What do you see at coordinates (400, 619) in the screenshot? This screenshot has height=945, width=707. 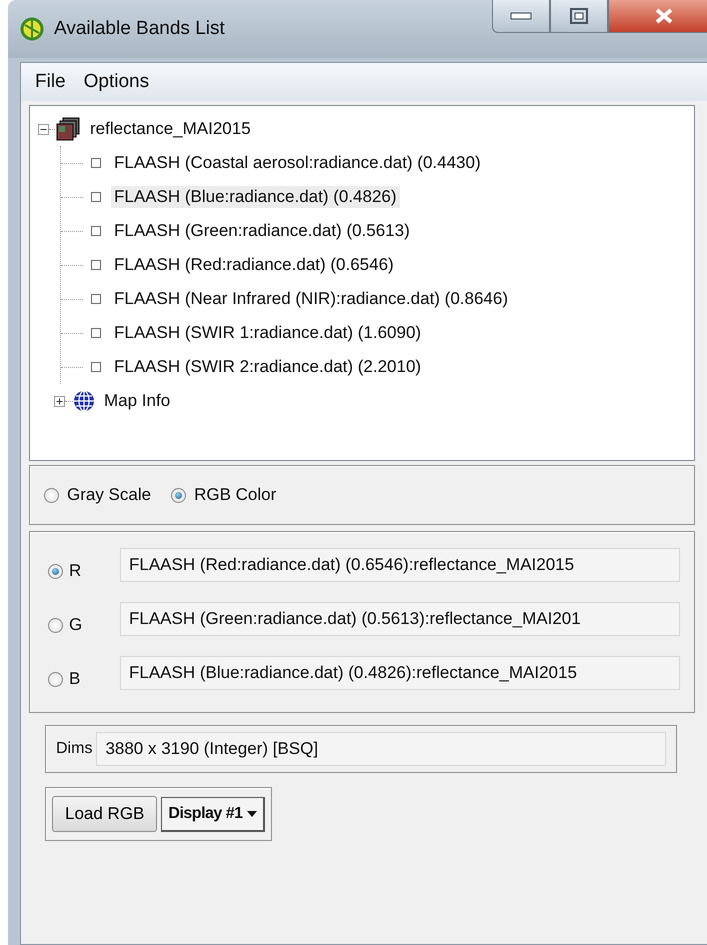 I see `band-field: FLAASH (Green:radiance.dat) (0.5613):reflectance_MAI201` at bounding box center [400, 619].